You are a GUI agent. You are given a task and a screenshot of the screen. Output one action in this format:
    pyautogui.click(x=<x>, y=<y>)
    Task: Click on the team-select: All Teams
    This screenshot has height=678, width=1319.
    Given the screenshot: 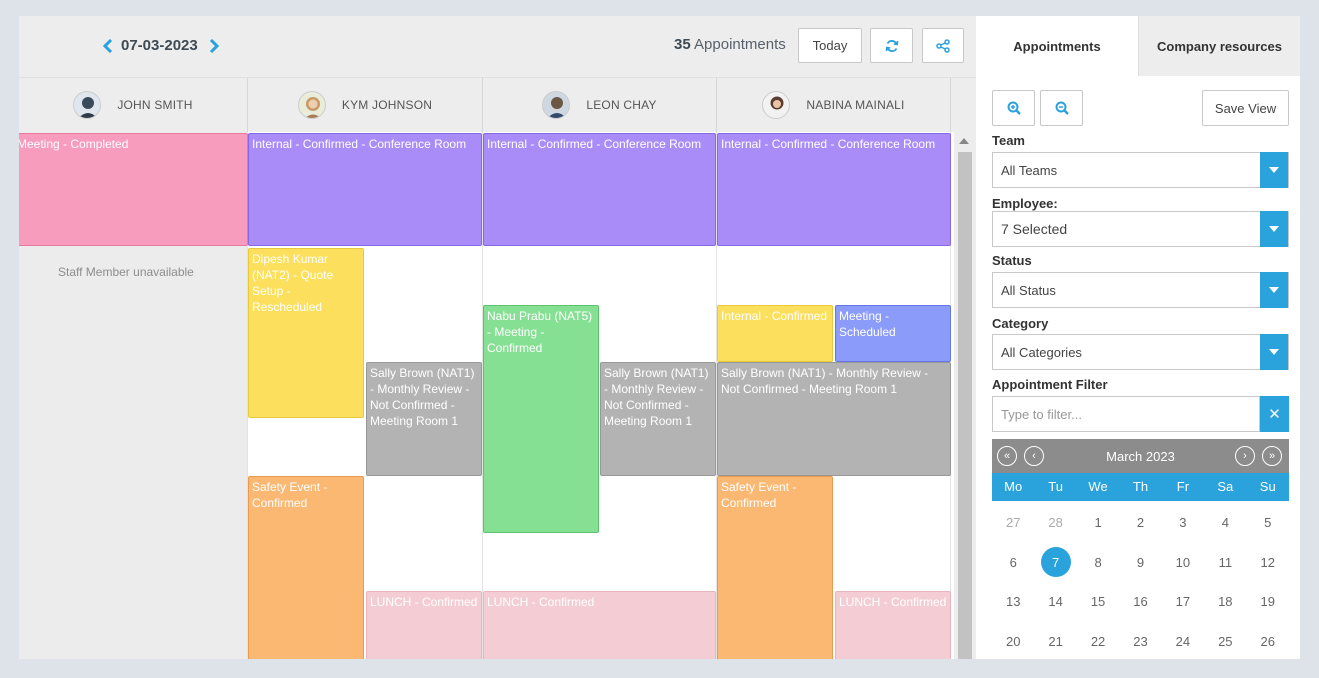 What is the action you would take?
    pyautogui.click(x=1140, y=170)
    